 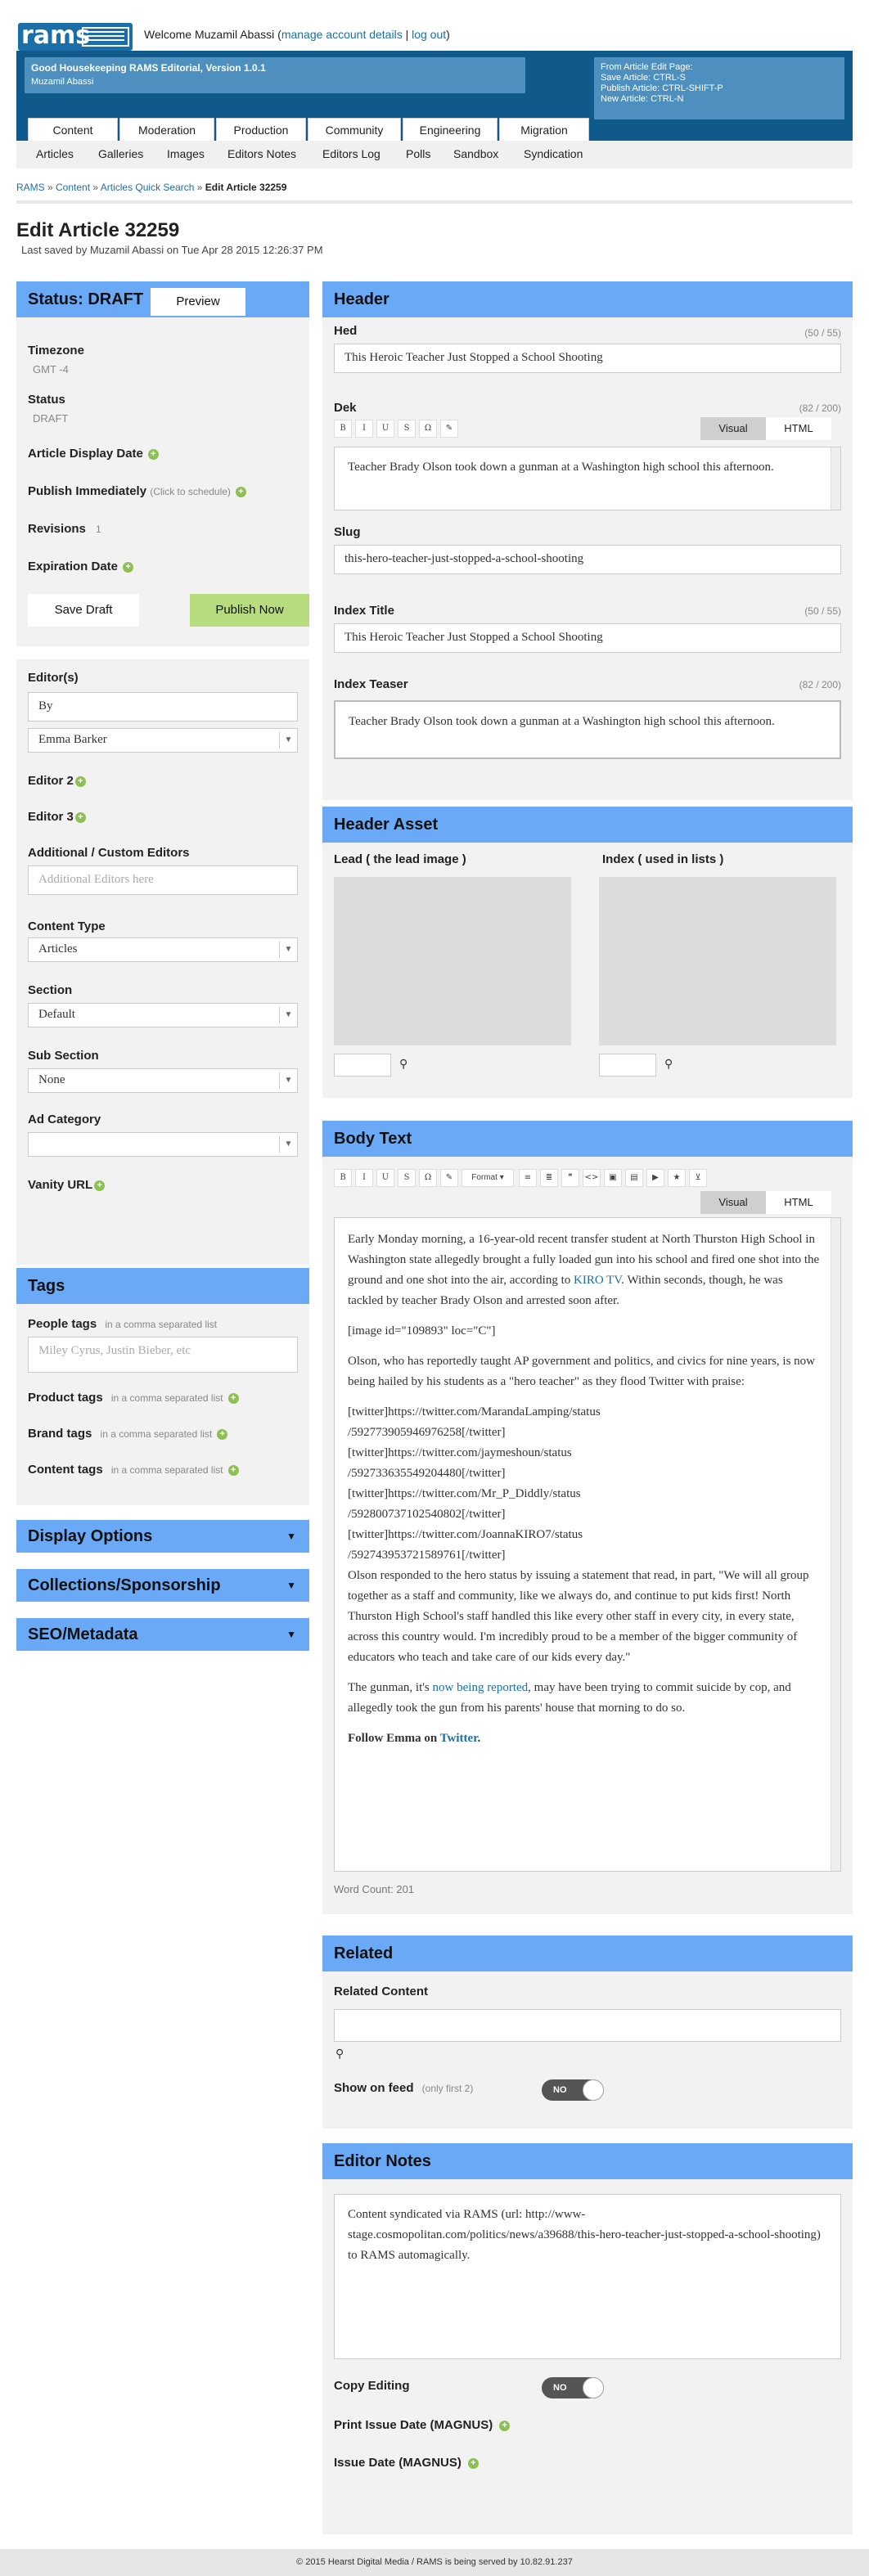 What do you see at coordinates (459, 1739) in the screenshot?
I see `twitter-link: Twitter` at bounding box center [459, 1739].